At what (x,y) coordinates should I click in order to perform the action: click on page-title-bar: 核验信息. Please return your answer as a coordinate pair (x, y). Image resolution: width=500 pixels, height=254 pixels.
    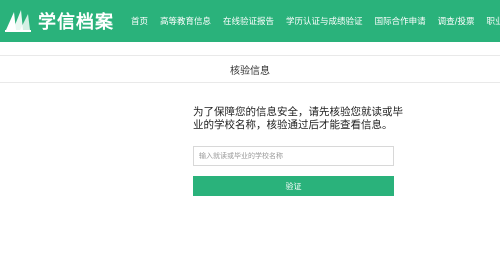
    Looking at the image, I should click on (250, 69).